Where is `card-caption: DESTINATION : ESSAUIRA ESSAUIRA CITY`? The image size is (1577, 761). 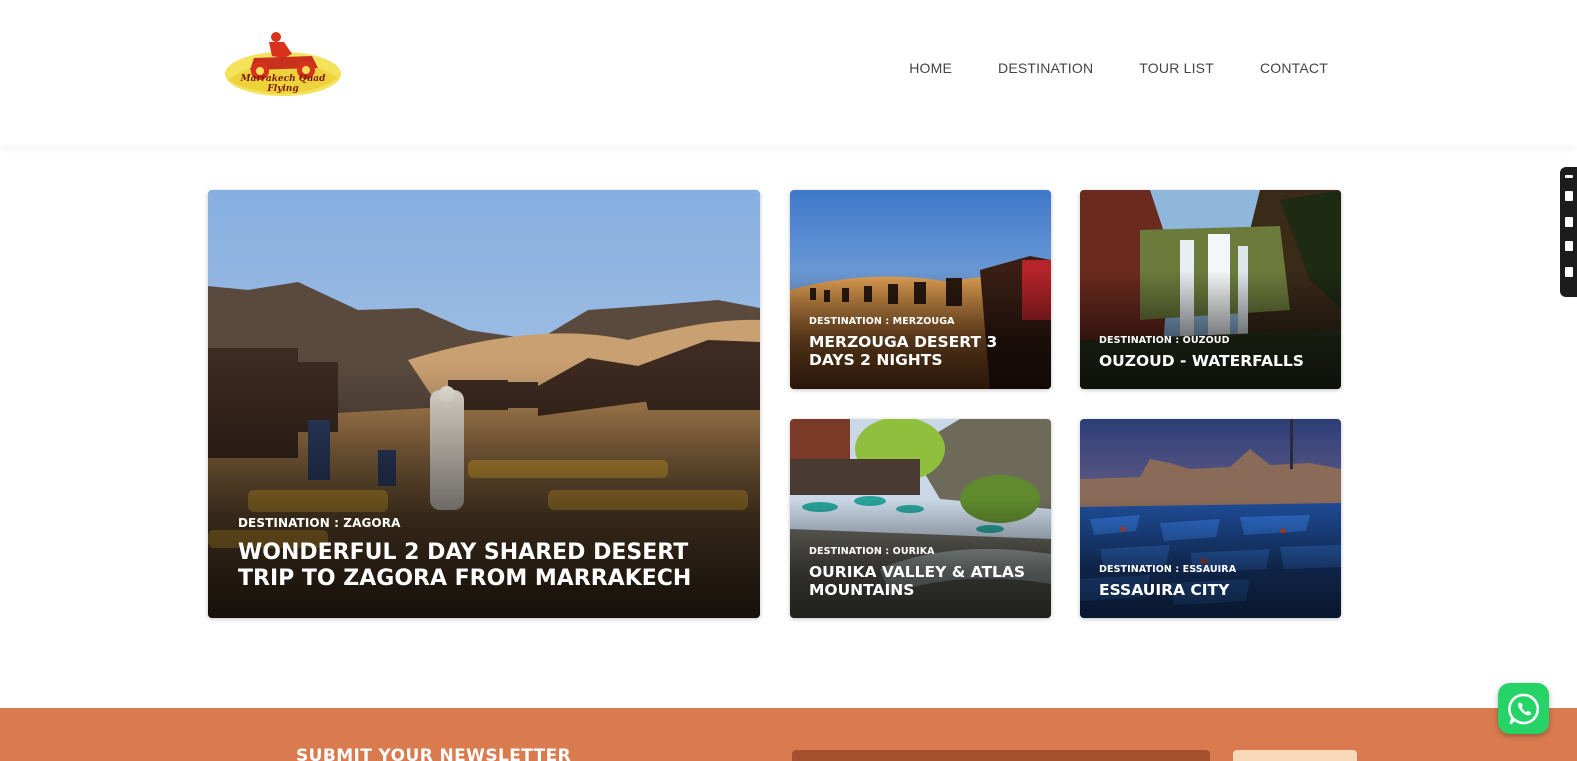
card-caption: DESTINATION : ESSAUIRA ESSAUIRA CITY is located at coordinates (1213, 581).